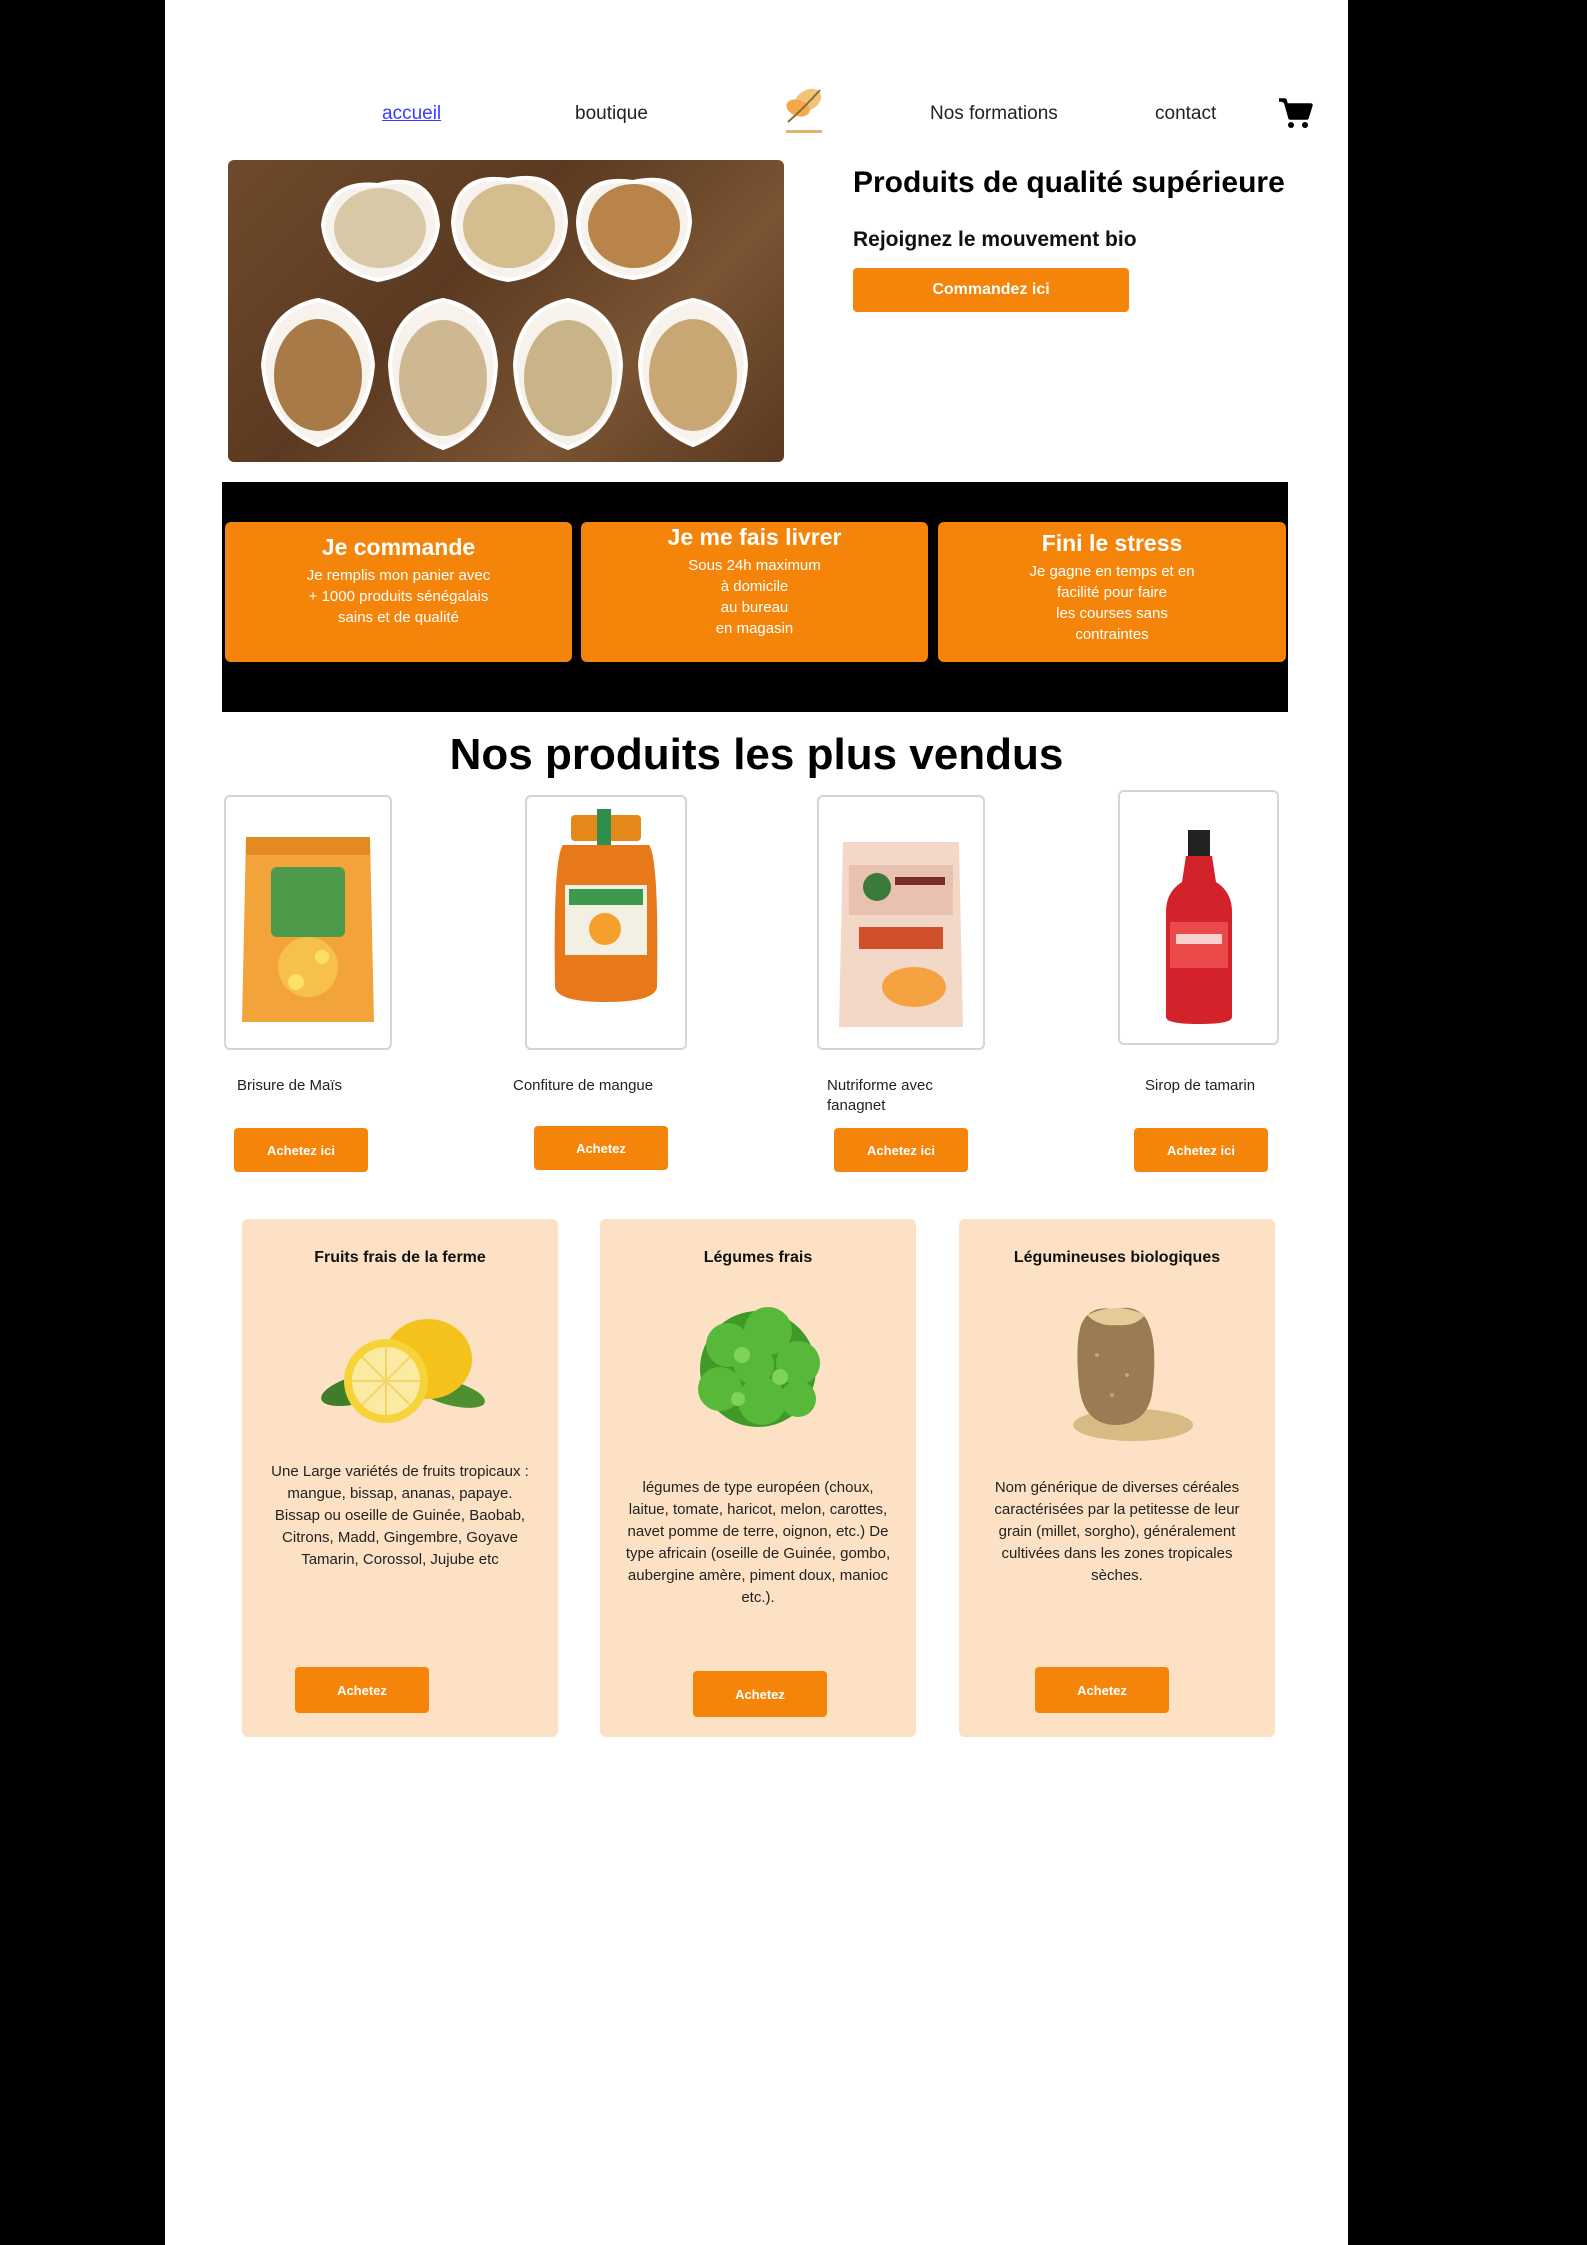  I want to click on product-card-nutriforme, so click(901, 922).